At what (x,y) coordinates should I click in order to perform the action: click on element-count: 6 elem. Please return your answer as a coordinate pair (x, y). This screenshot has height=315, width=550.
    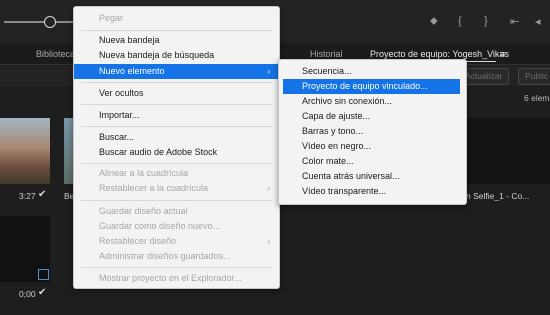
    Looking at the image, I should click on (537, 98).